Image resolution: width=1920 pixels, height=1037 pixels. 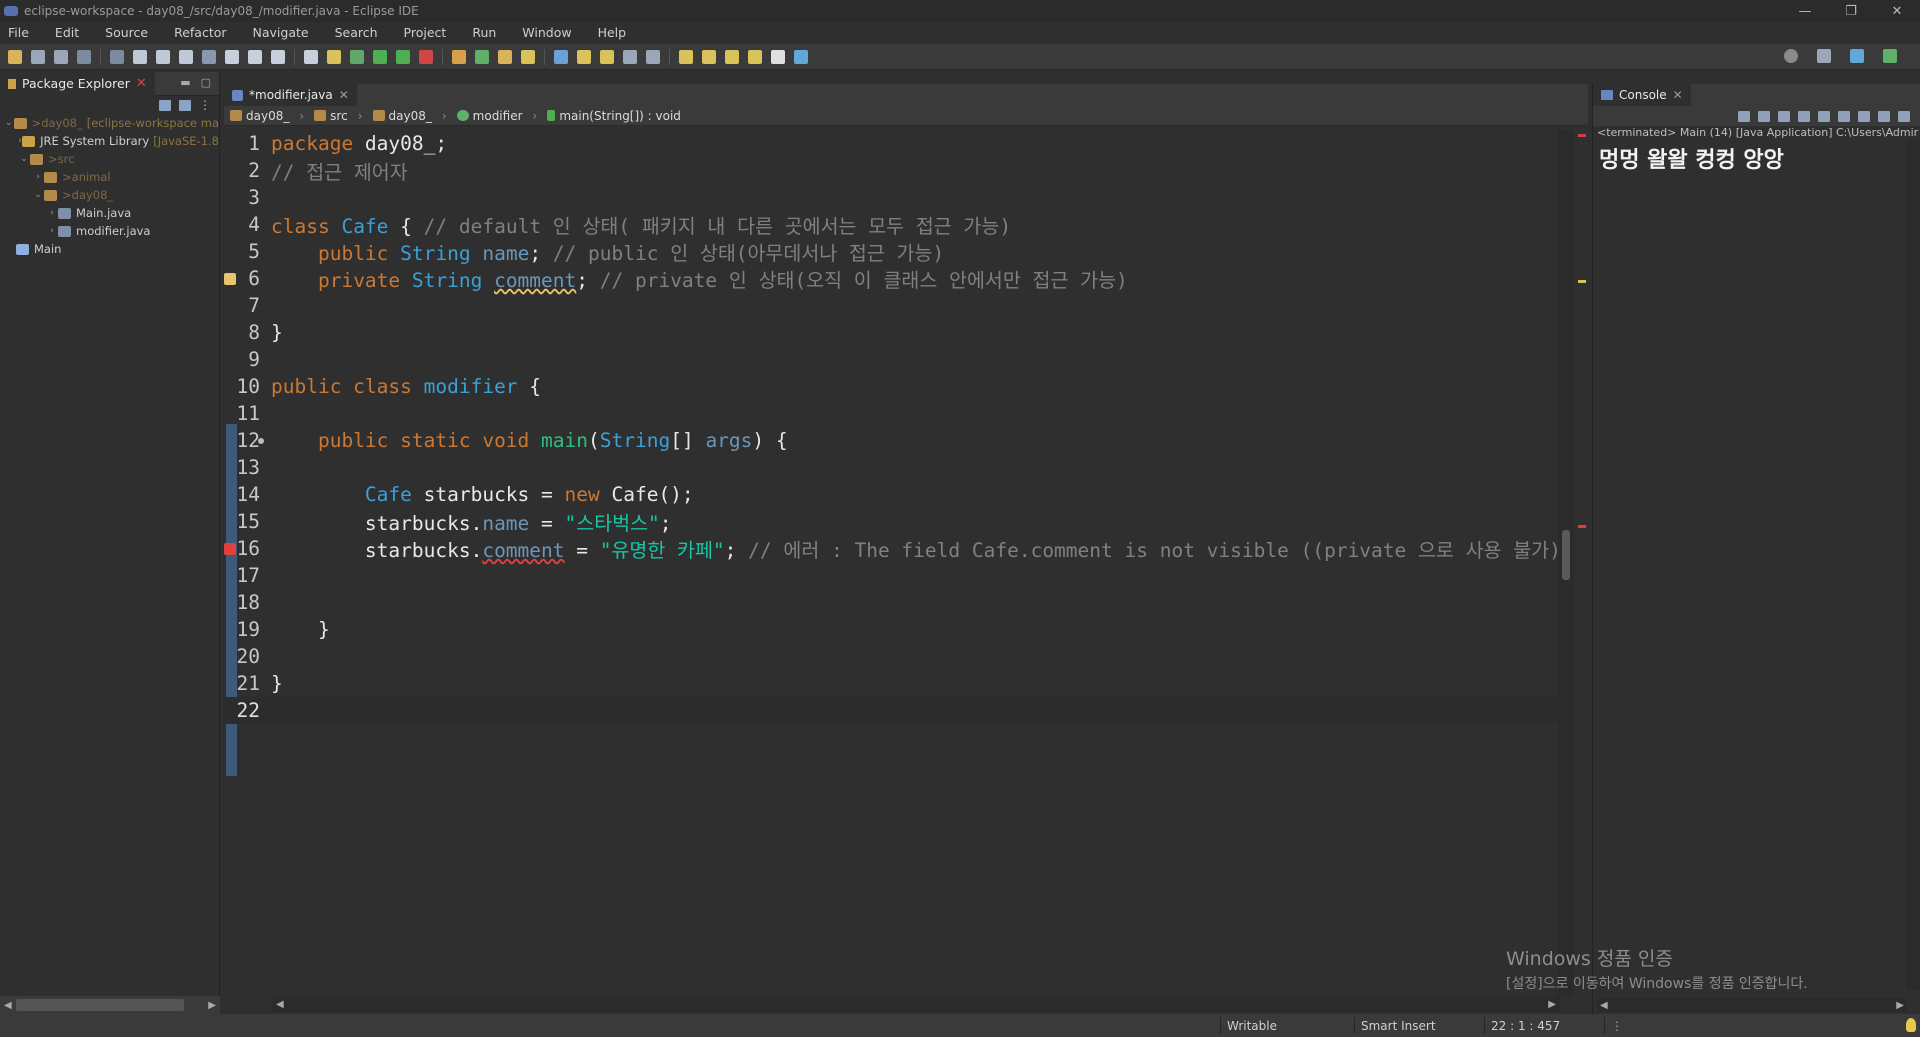 What do you see at coordinates (916, 1004) in the screenshot?
I see `editor-horizontal-scrollbar: ◀ ▶` at bounding box center [916, 1004].